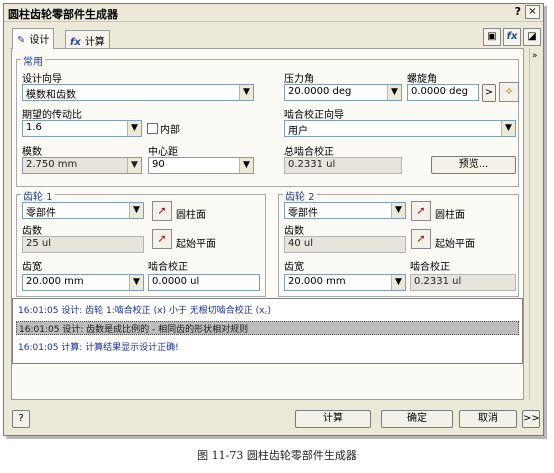 The width and height of the screenshot is (554, 473). What do you see at coordinates (82, 165) in the screenshot?
I see `module-combo: 2.750 mm ▼` at bounding box center [82, 165].